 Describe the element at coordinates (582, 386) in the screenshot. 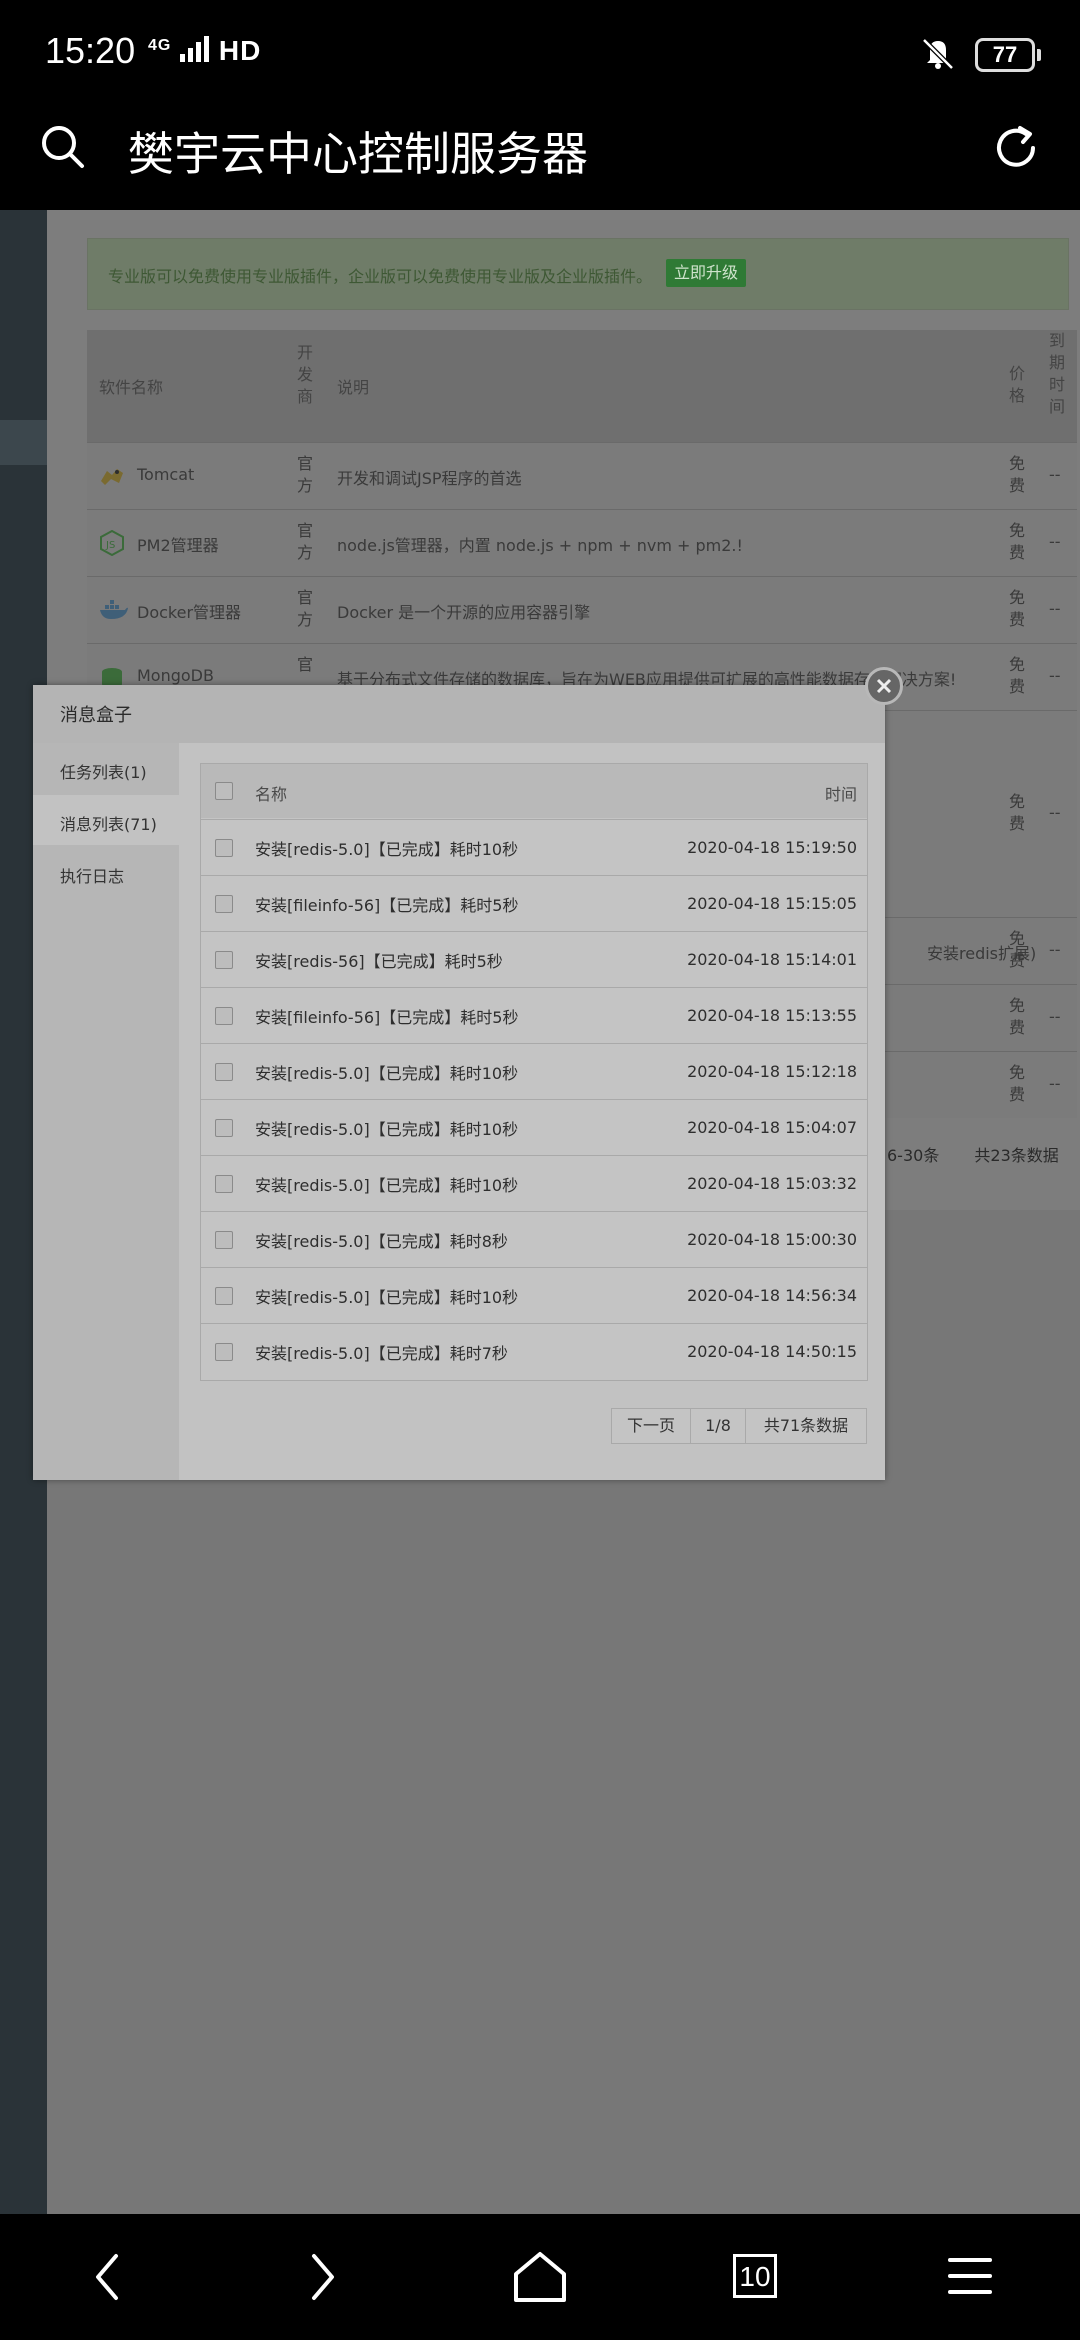

I see `table-header: 软件名称 开发商 说明 价格 到期时间` at that location.